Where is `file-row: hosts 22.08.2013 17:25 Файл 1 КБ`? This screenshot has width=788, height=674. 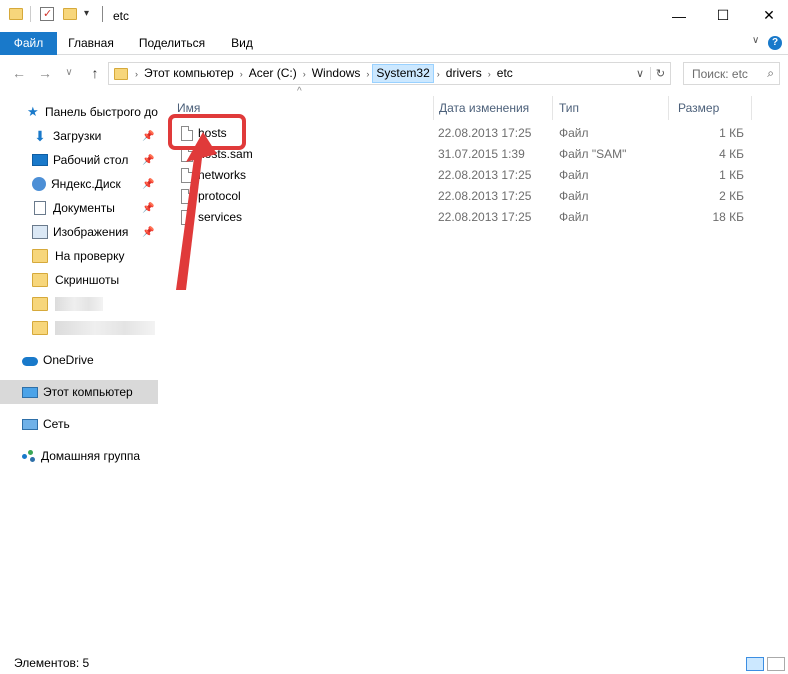 file-row: hosts 22.08.2013 17:25 Файл 1 КБ is located at coordinates (458, 133).